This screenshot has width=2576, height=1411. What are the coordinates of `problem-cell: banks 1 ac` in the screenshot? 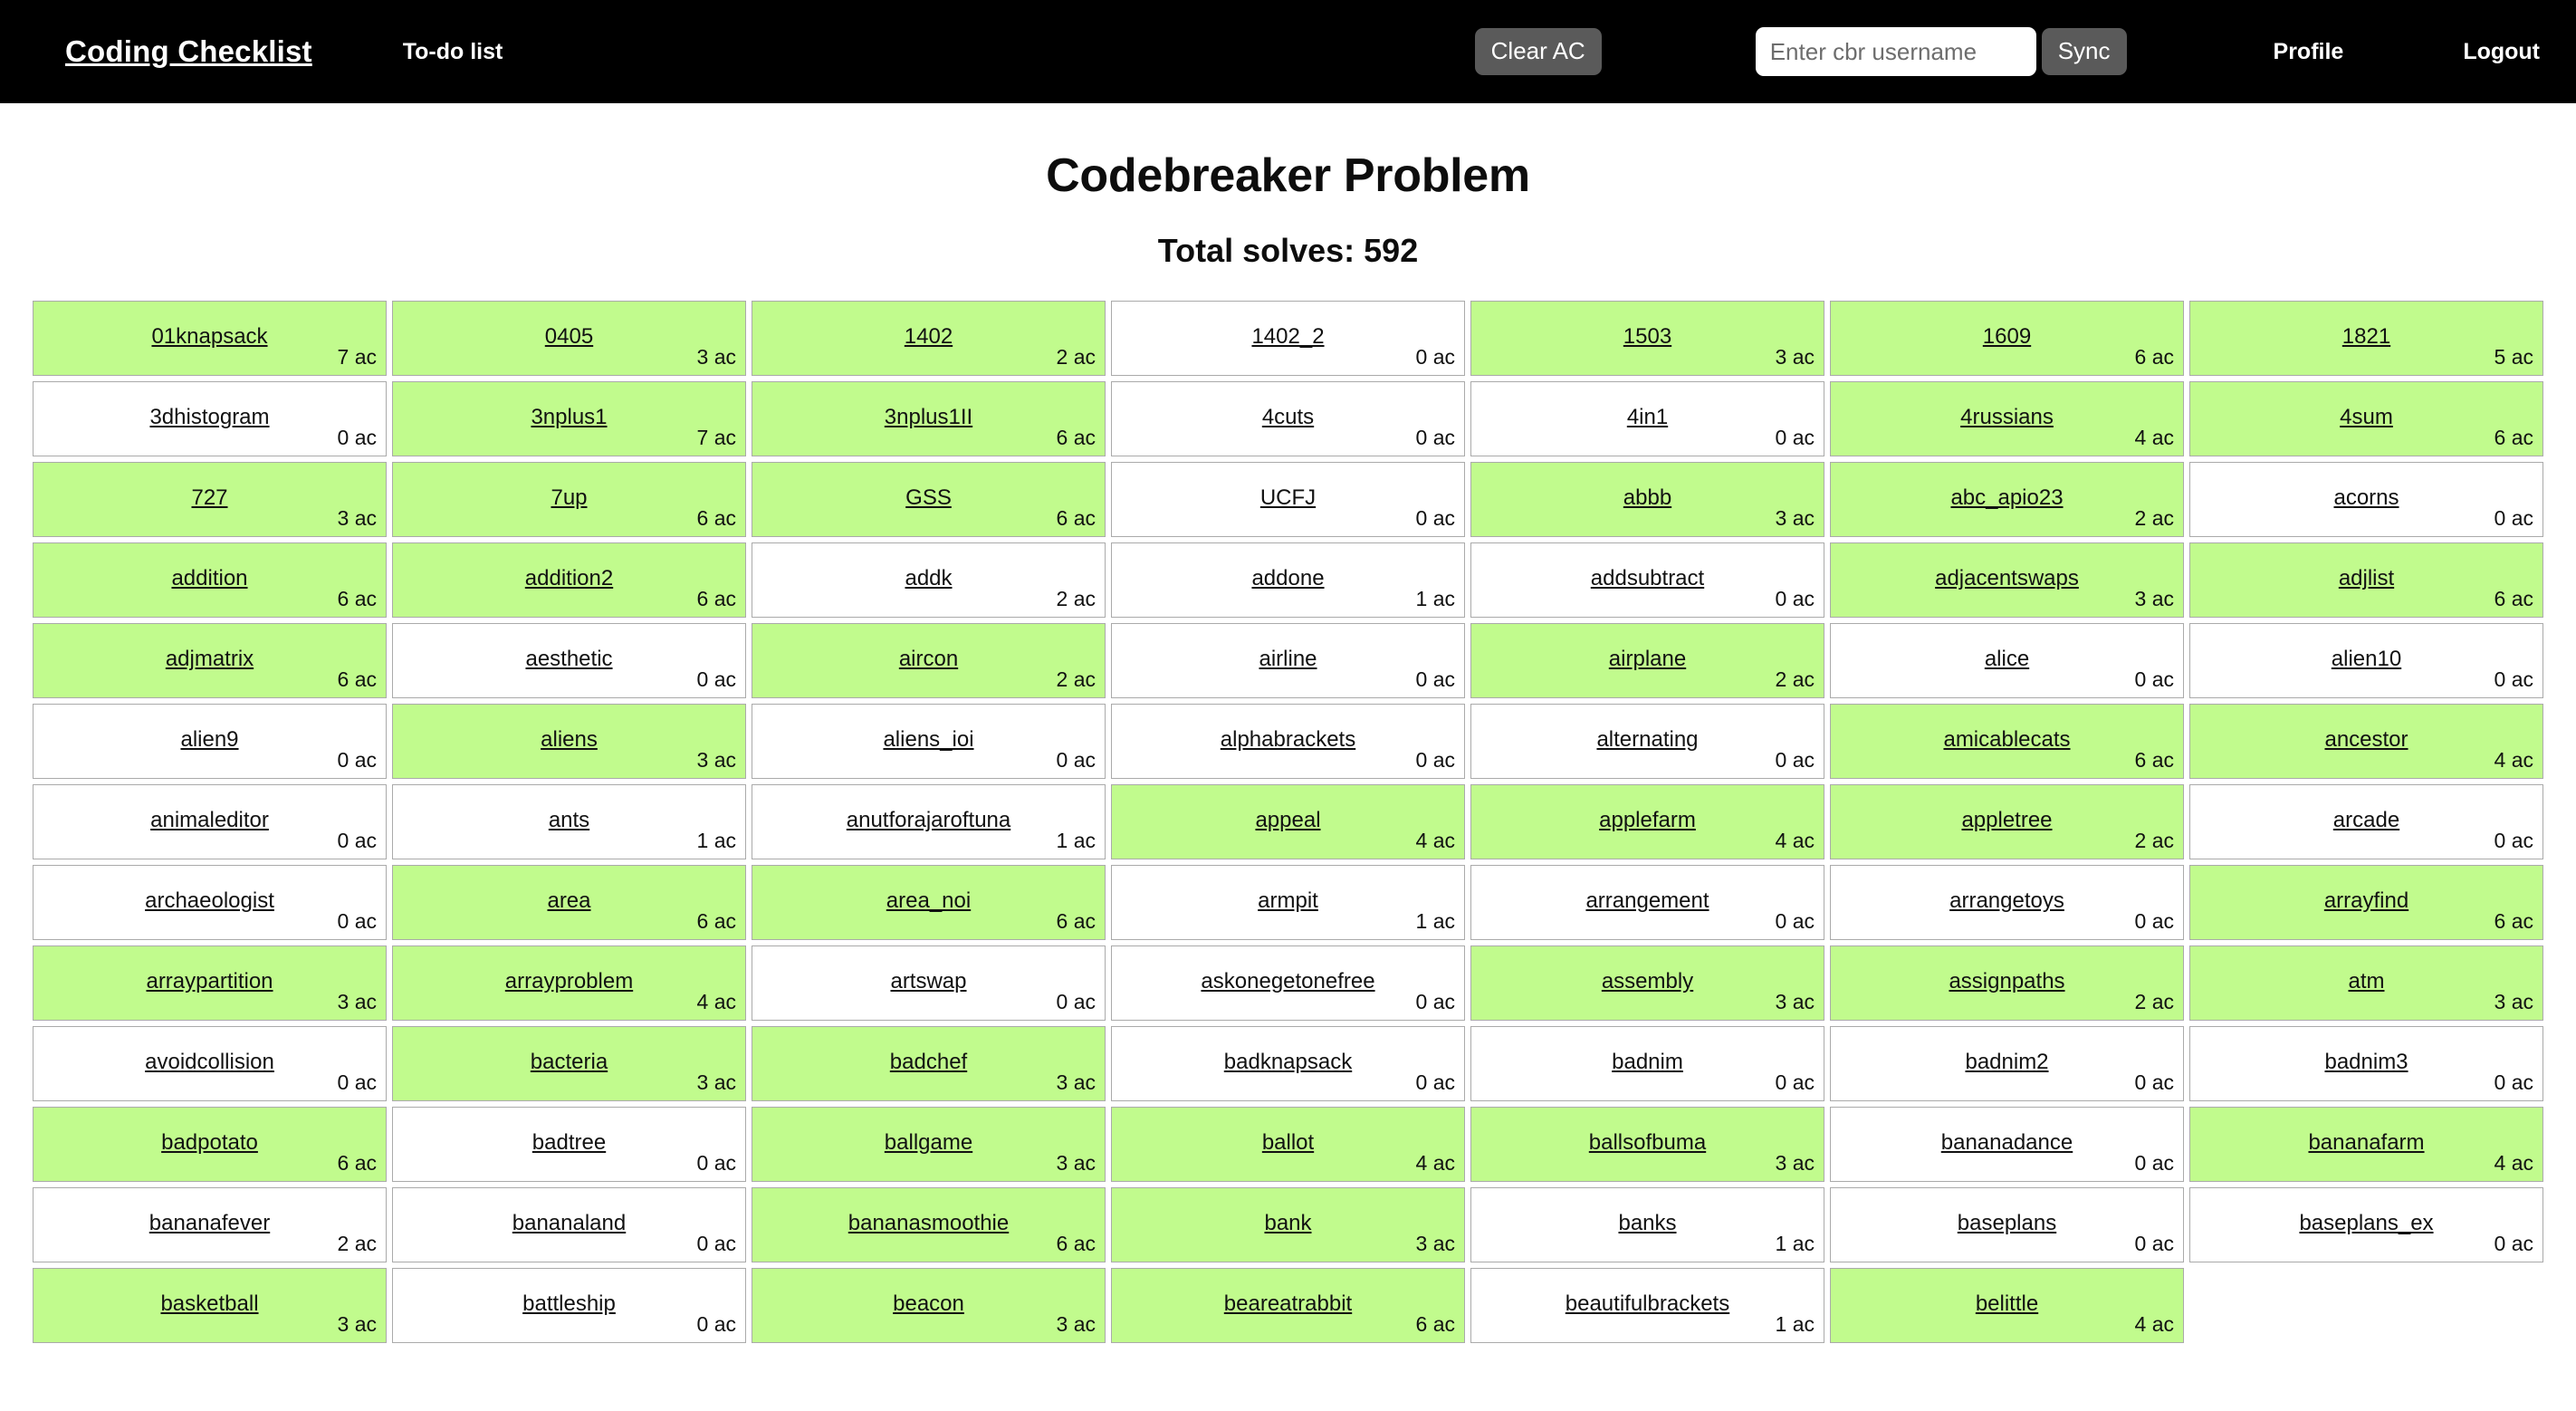 It's located at (1647, 1225).